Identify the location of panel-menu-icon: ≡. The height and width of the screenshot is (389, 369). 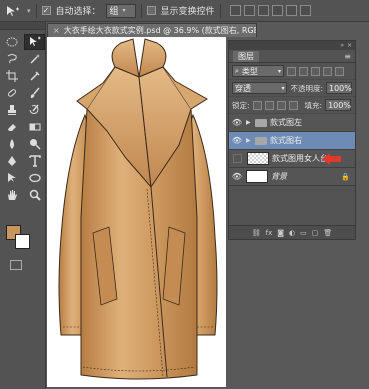
(347, 56).